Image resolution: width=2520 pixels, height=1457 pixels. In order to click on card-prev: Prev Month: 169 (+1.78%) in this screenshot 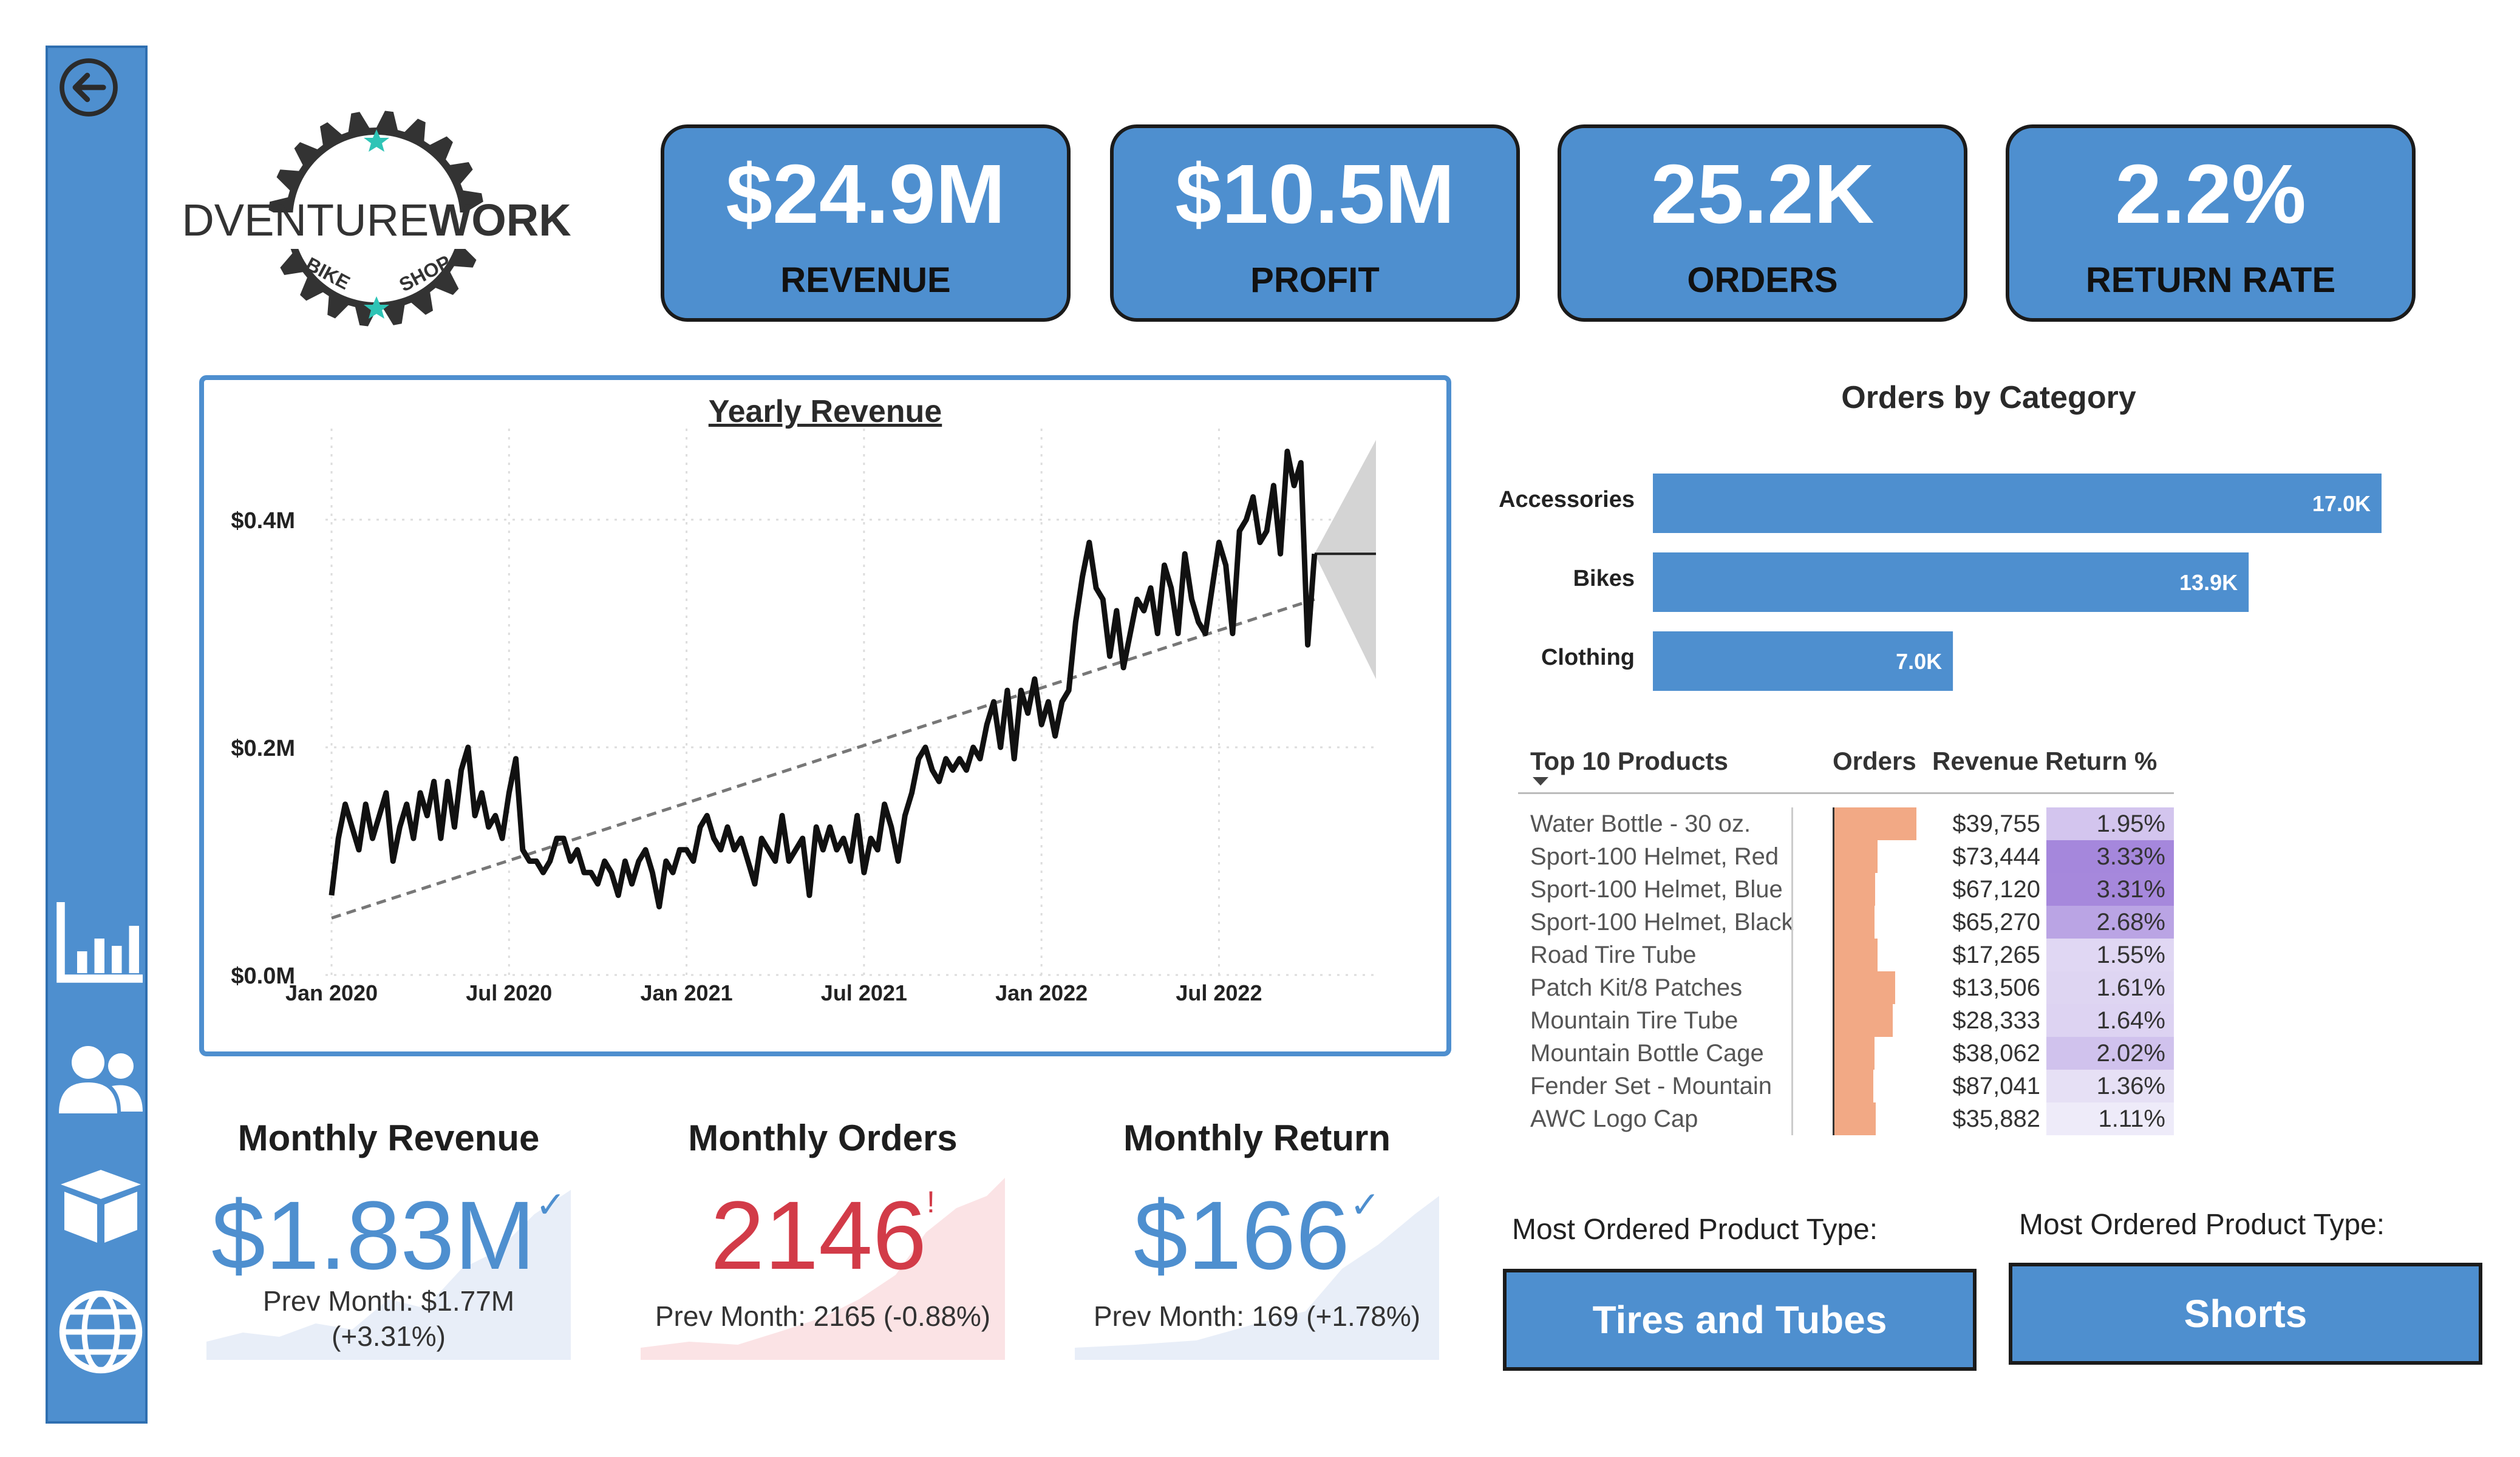, I will do `click(1257, 1316)`.